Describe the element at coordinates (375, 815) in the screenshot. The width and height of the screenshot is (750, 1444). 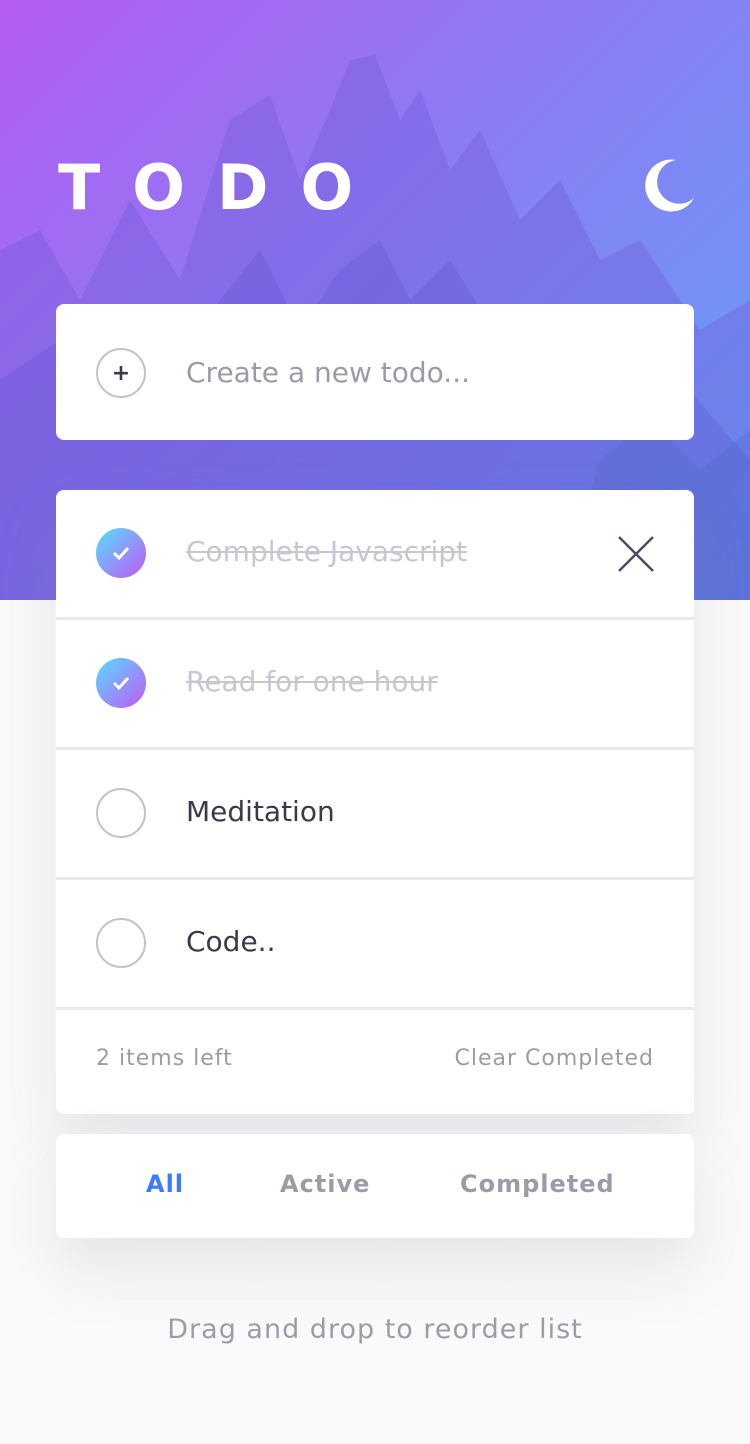
I see `todo-item: Meditation` at that location.